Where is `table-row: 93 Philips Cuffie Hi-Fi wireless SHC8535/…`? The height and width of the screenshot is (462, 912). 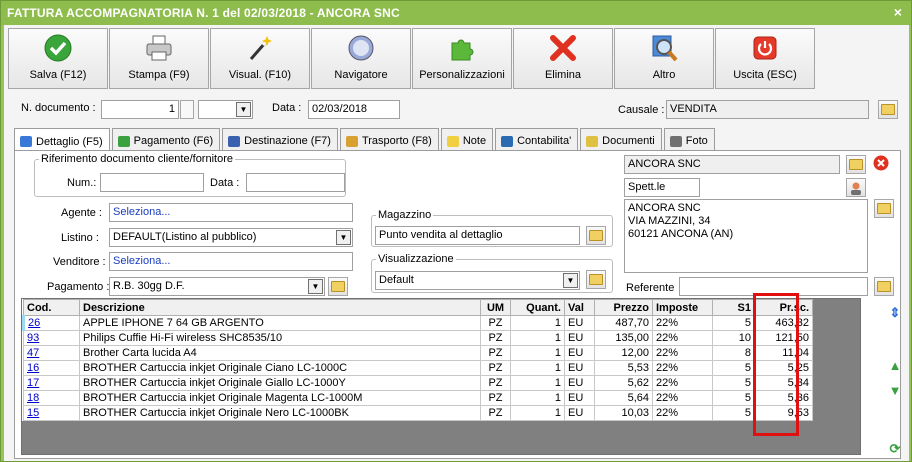
table-row: 93 Philips Cuffie Hi-Fi wireless SHC8535/… is located at coordinates (418, 338).